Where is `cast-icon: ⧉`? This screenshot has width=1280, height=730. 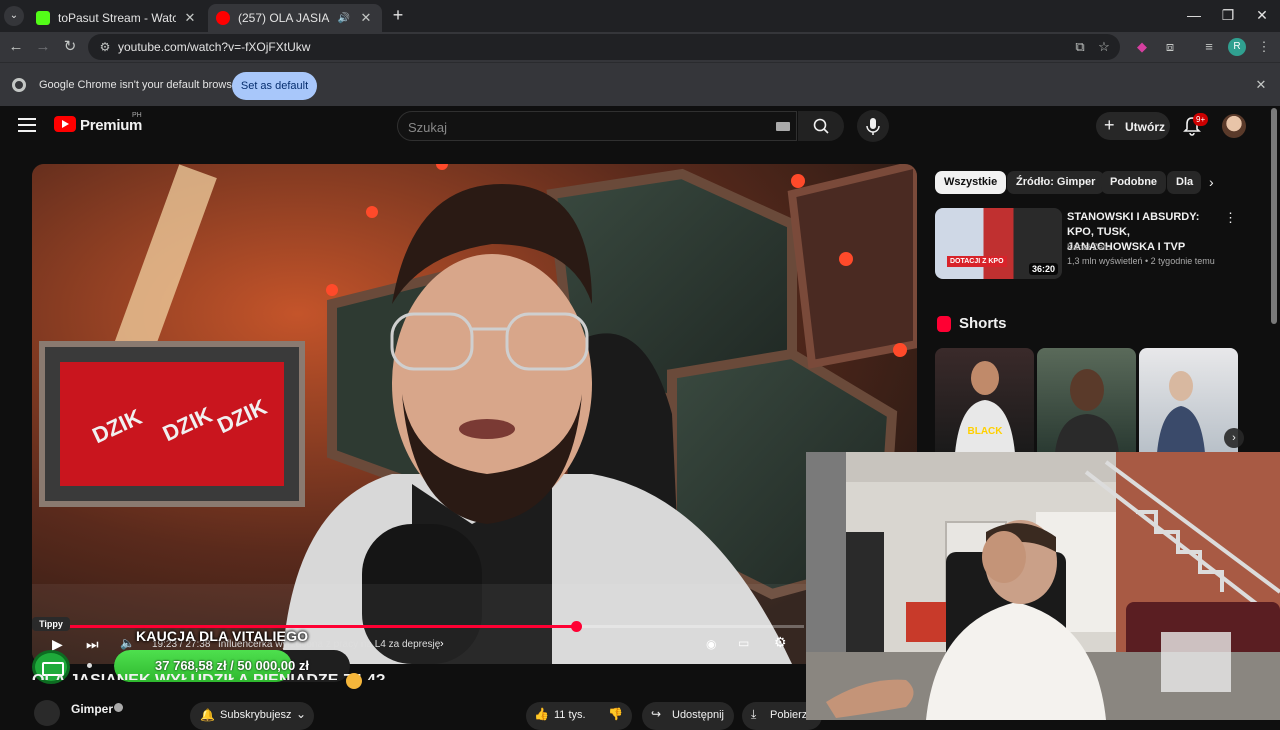 cast-icon: ⧉ is located at coordinates (1080, 47).